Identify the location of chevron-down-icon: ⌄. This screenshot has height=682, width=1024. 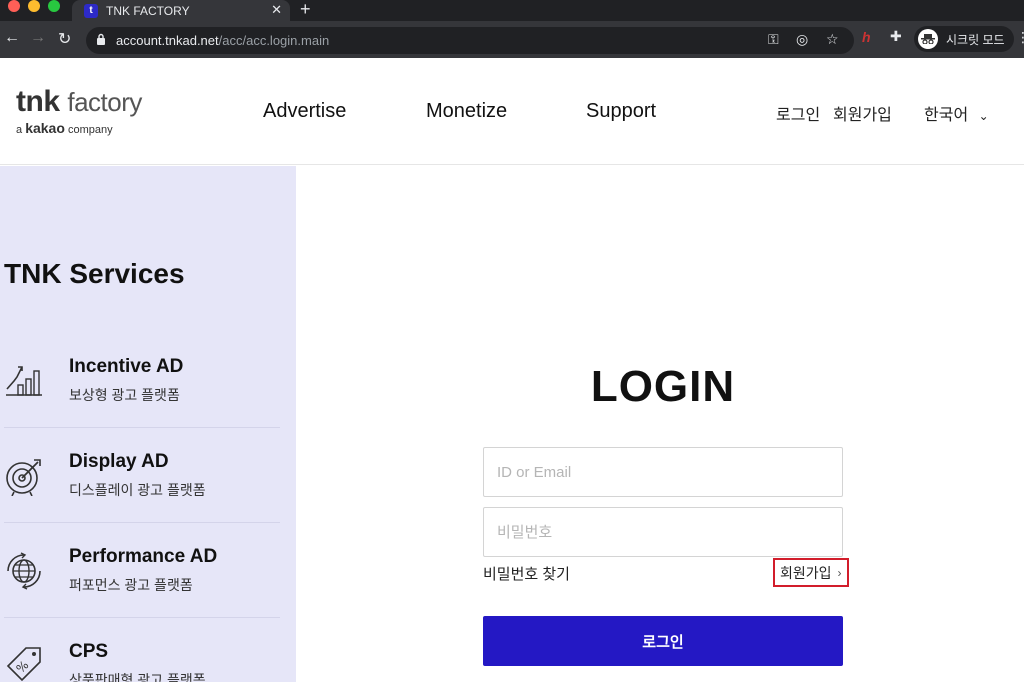
(983, 116).